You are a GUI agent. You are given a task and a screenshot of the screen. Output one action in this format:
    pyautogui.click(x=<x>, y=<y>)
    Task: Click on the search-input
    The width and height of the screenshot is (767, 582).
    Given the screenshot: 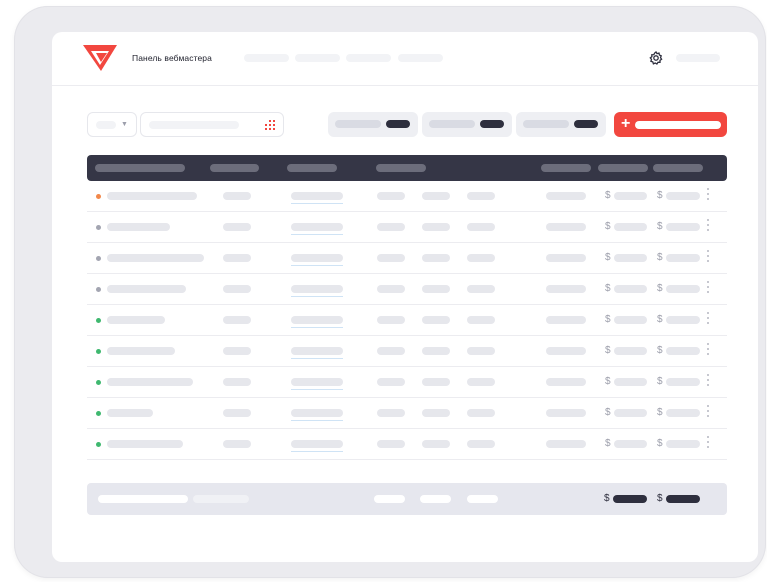 What is the action you would take?
    pyautogui.click(x=212, y=124)
    